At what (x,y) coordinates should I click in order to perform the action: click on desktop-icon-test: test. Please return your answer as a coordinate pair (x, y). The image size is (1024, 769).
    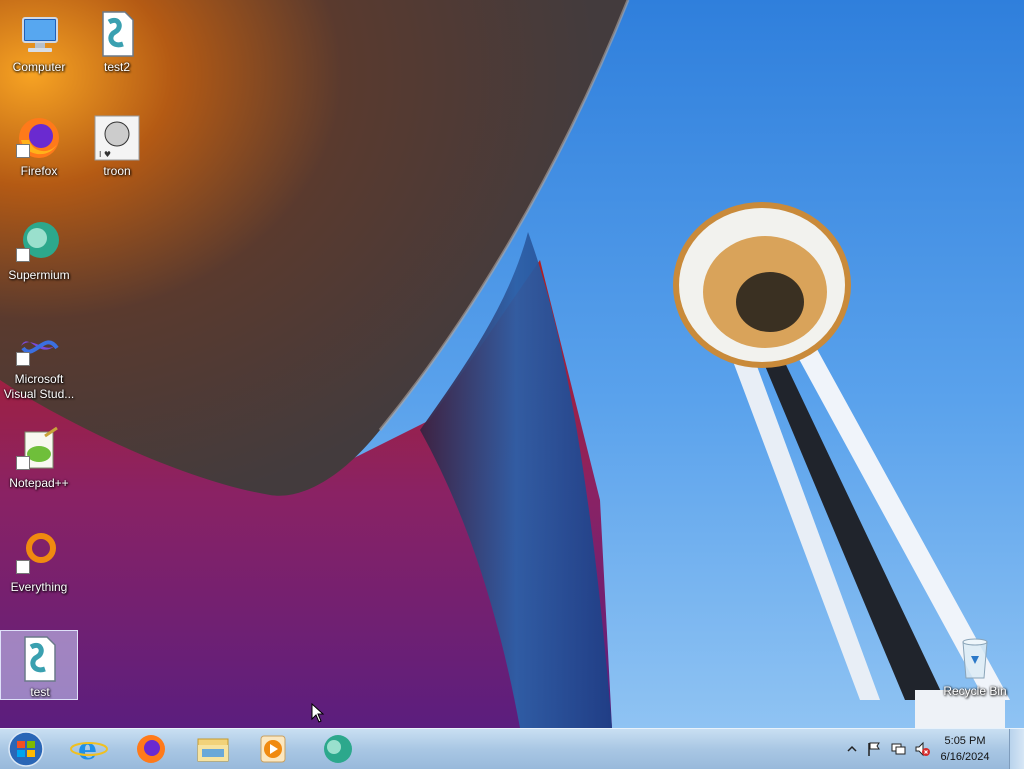
    Looking at the image, I should click on (39, 665).